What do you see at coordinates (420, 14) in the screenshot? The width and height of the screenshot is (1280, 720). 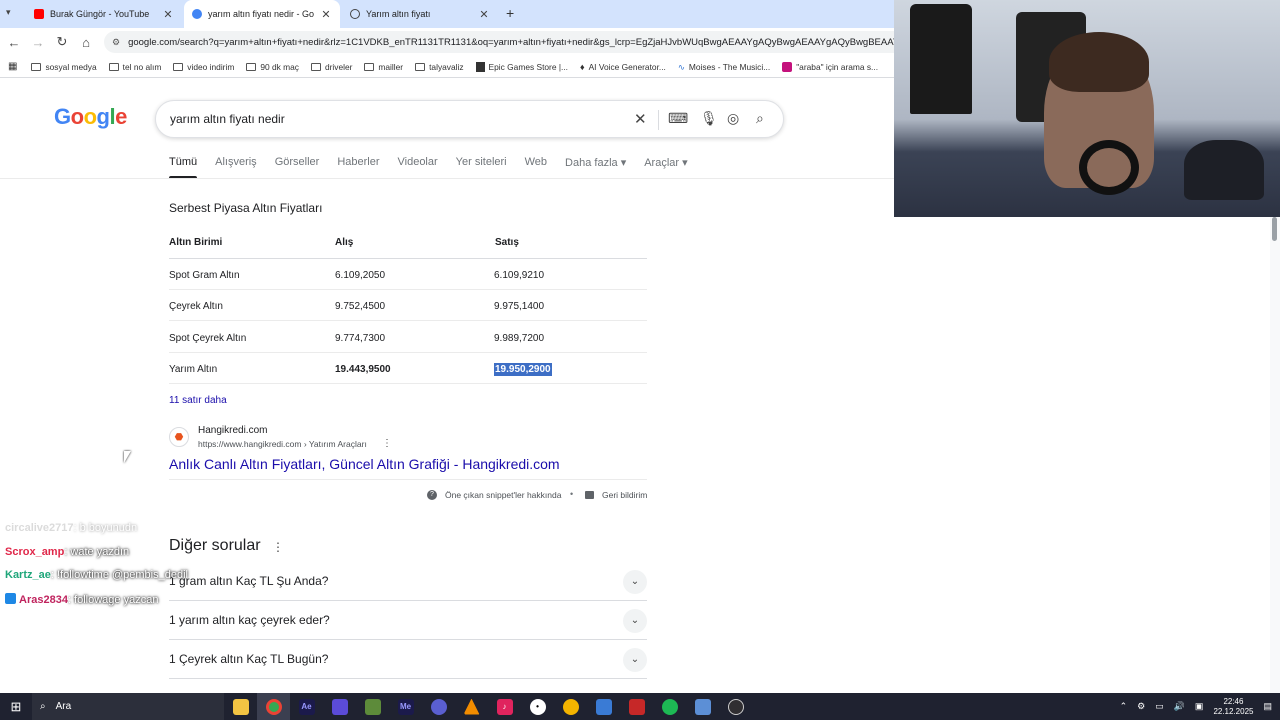 I see `browser-tab: Yarım altın fiyatı ✕` at bounding box center [420, 14].